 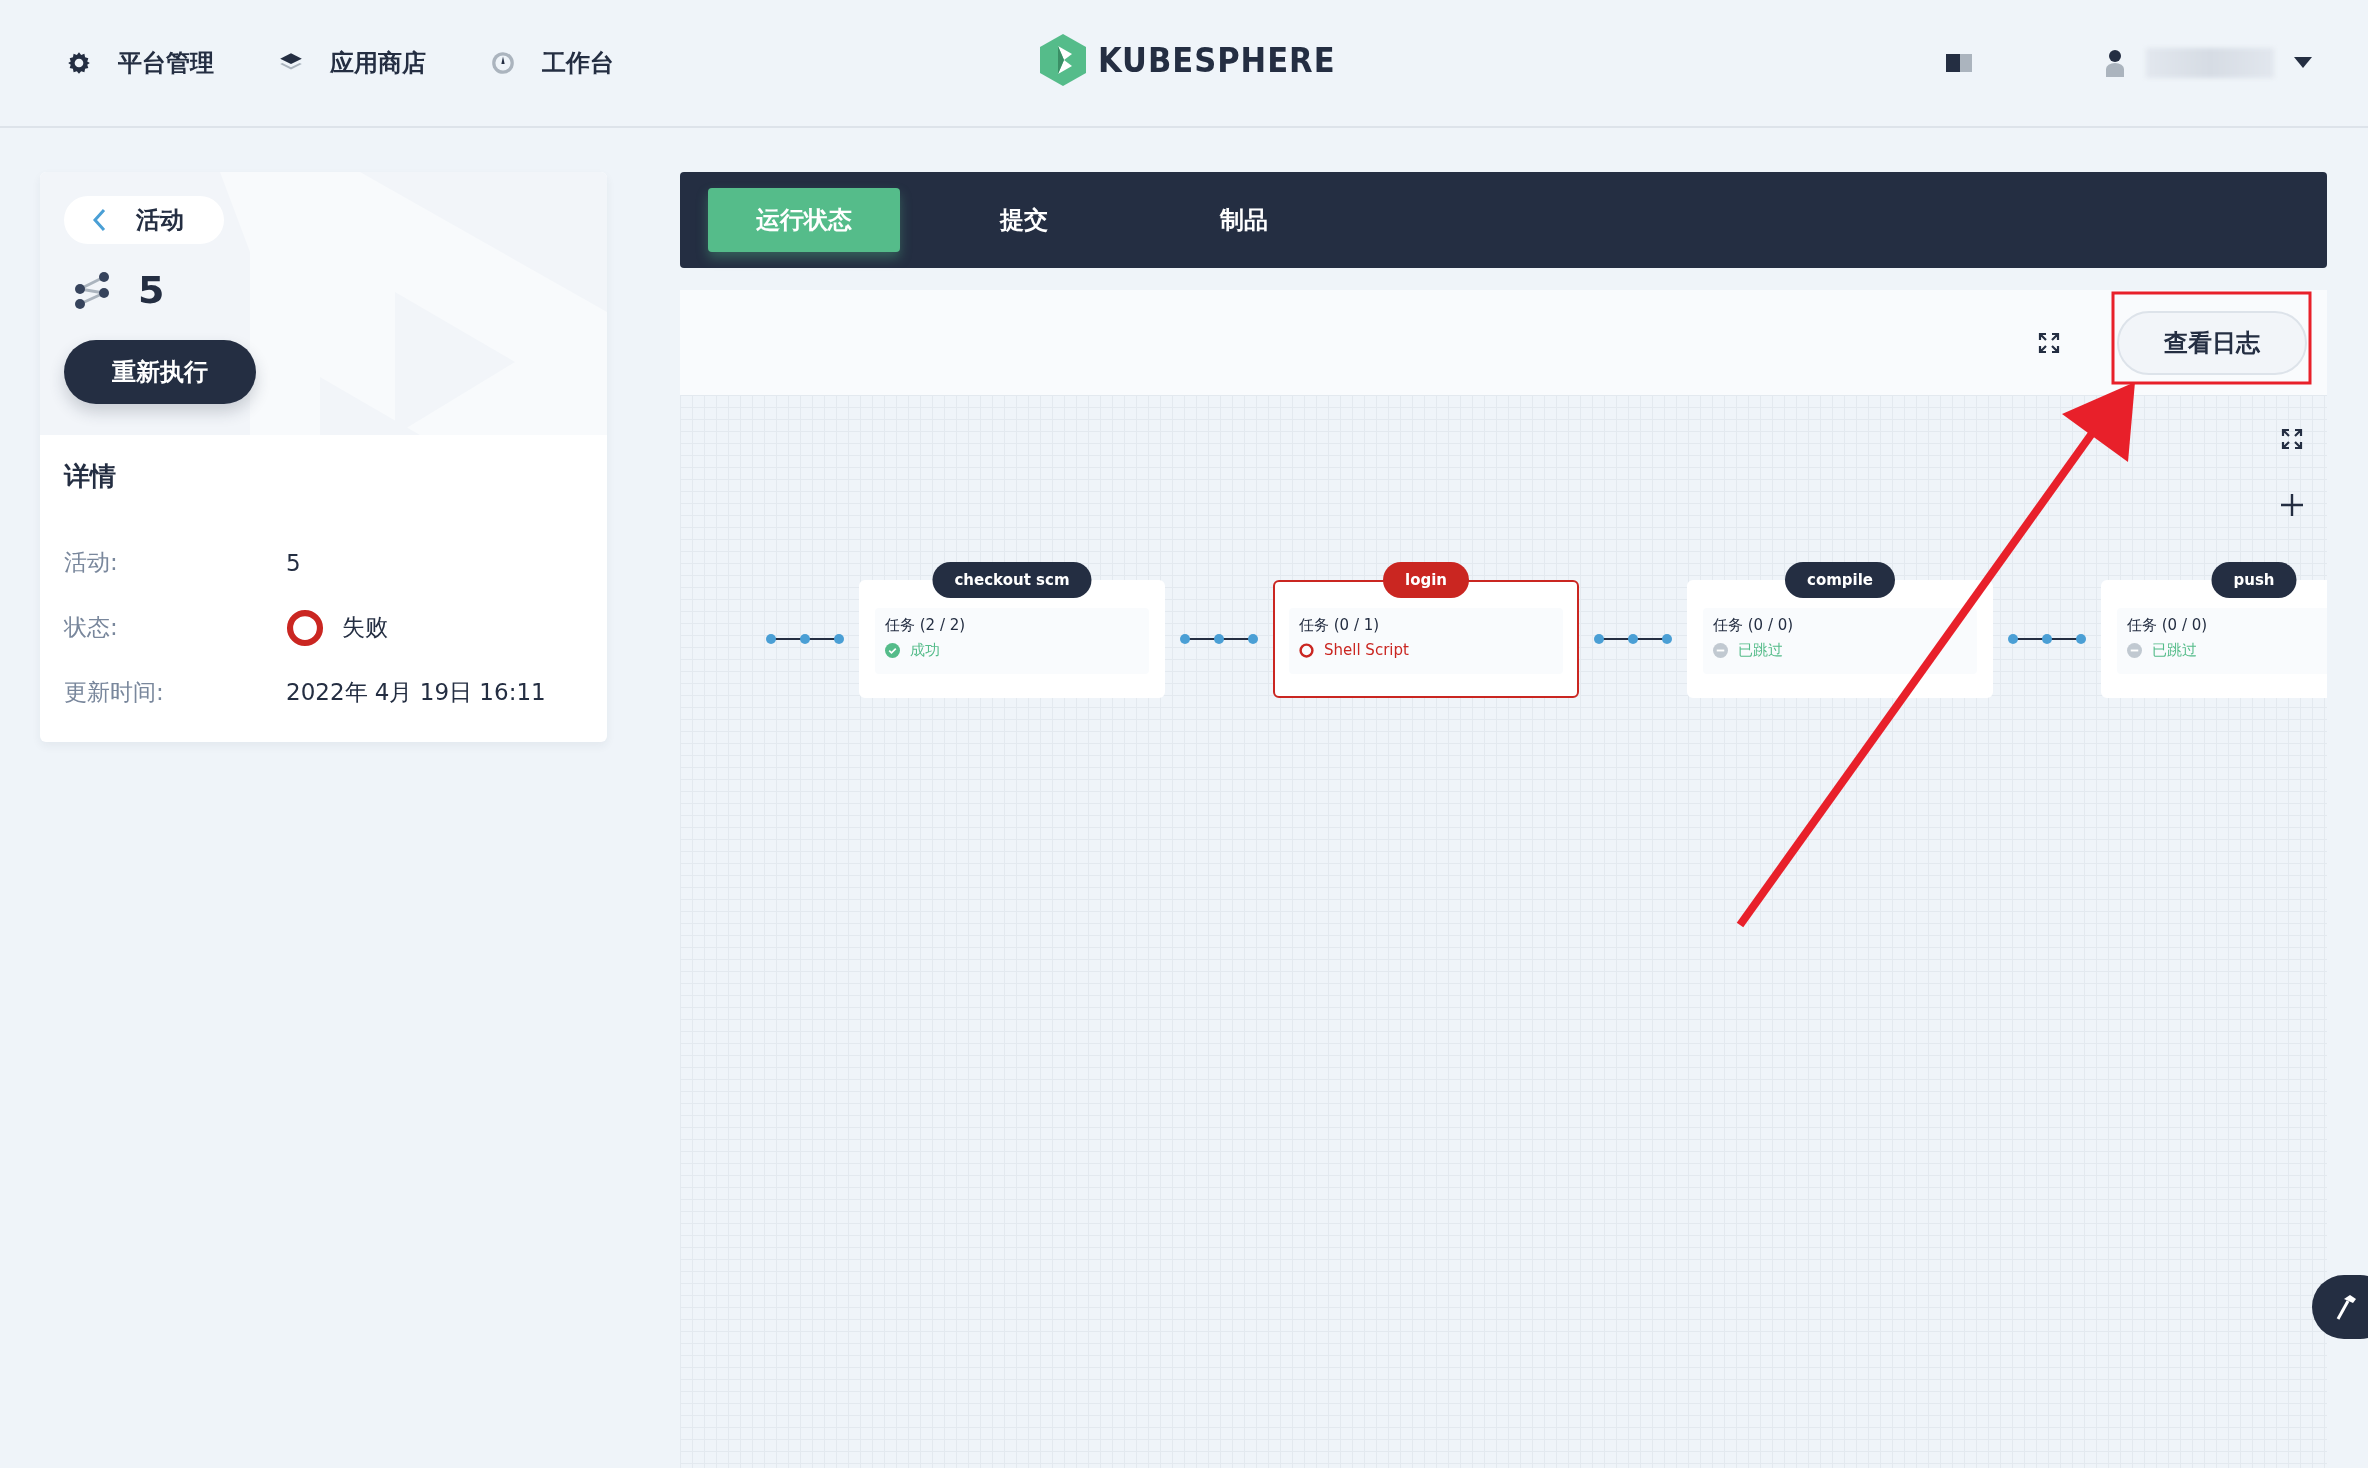 What do you see at coordinates (1063, 60) in the screenshot?
I see `logo-icon` at bounding box center [1063, 60].